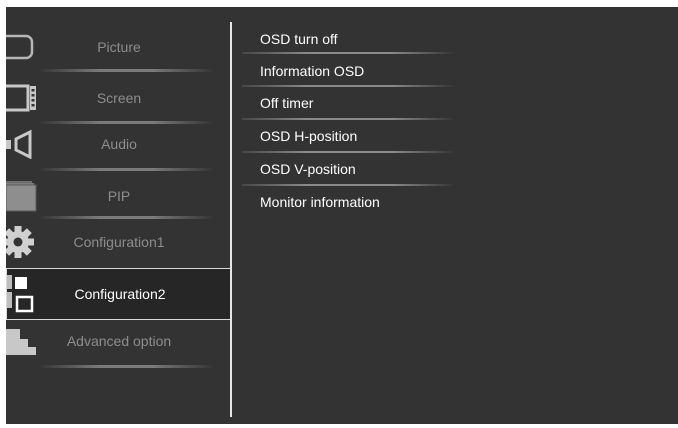 This screenshot has height=428, width=678. I want to click on submenu-item-osd-v-position: OSD V-position, so click(308, 169).